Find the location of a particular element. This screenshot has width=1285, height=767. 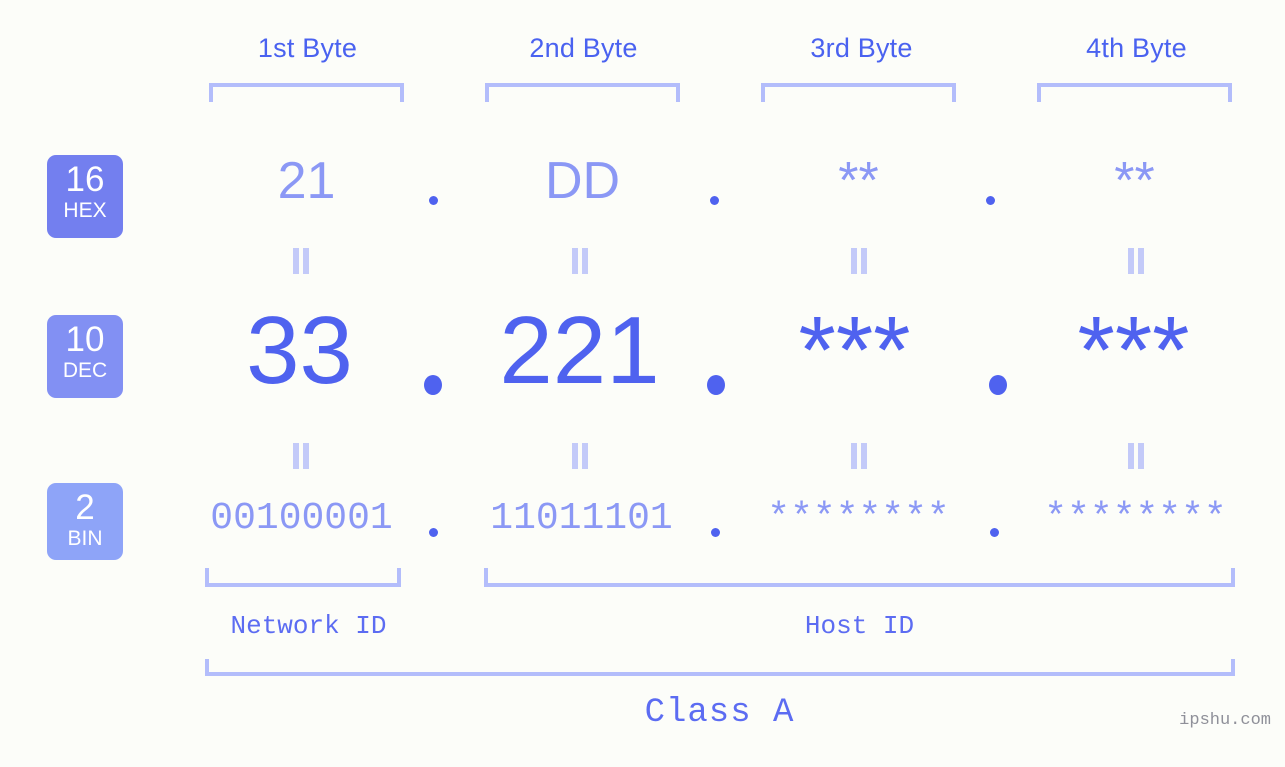

base-badge-bin: 2 BIN is located at coordinates (85, 521).